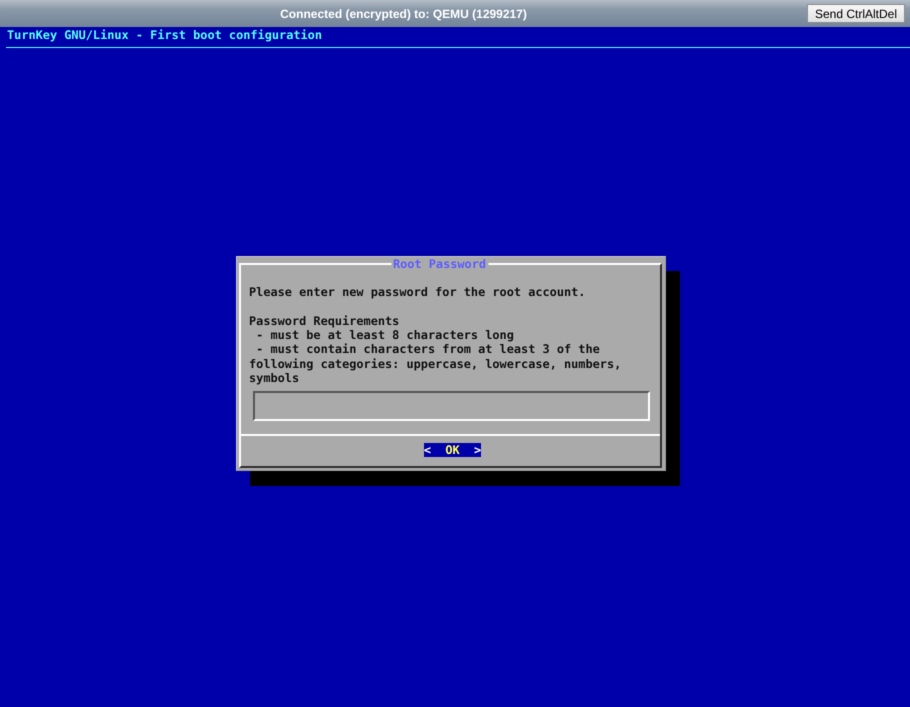 Image resolution: width=910 pixels, height=707 pixels. What do you see at coordinates (403, 13) in the screenshot?
I see `connection-title: Connected (encrypted) to: QEMU (1299217)` at bounding box center [403, 13].